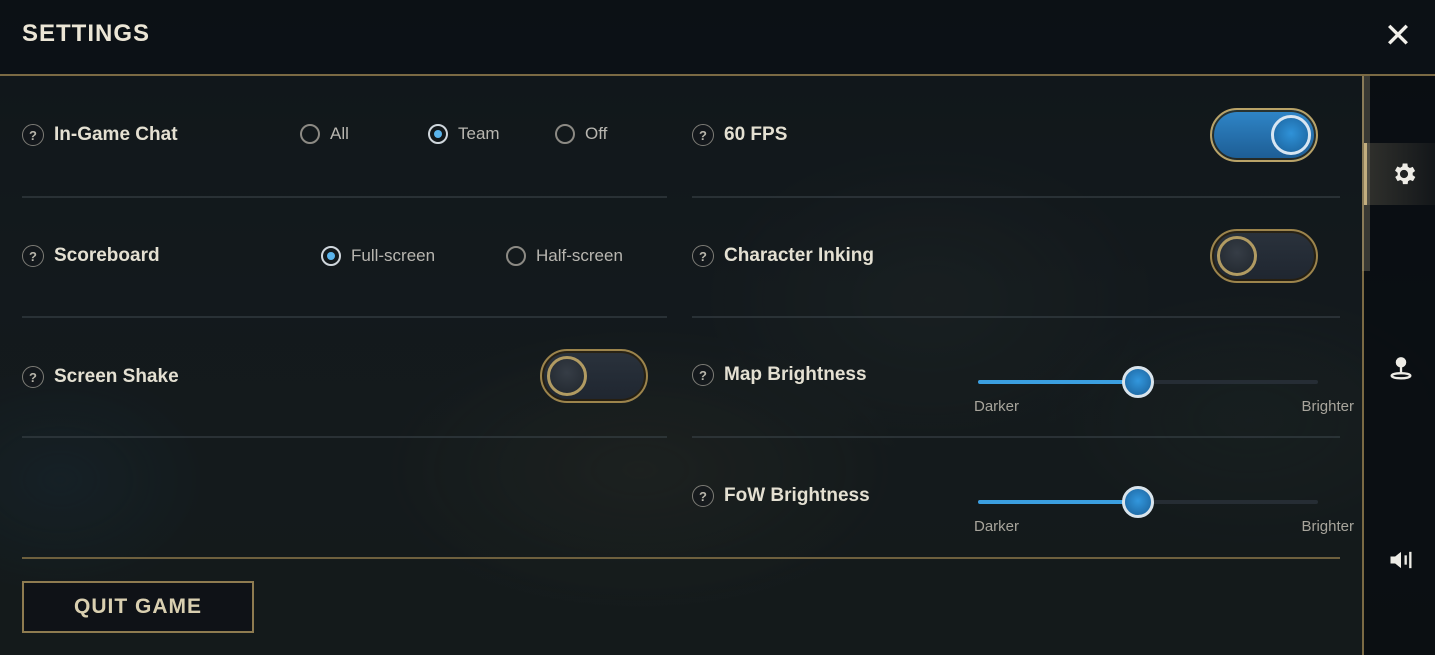  What do you see at coordinates (107, 255) in the screenshot?
I see `scoreboard-label: Scoreboard` at bounding box center [107, 255].